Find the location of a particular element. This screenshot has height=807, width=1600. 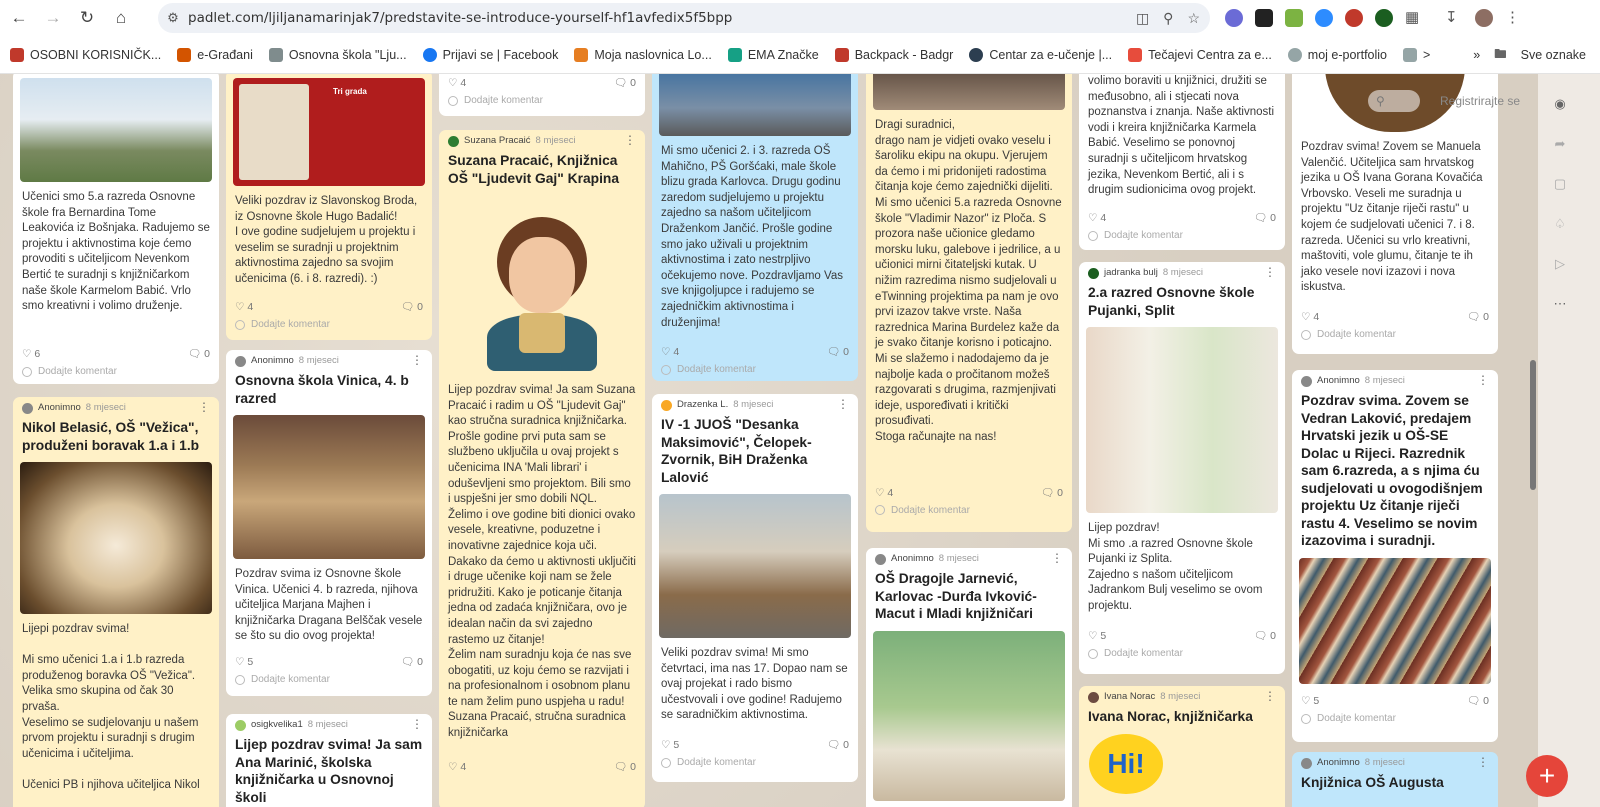

play-icon: ▷ is located at coordinates (1560, 264).